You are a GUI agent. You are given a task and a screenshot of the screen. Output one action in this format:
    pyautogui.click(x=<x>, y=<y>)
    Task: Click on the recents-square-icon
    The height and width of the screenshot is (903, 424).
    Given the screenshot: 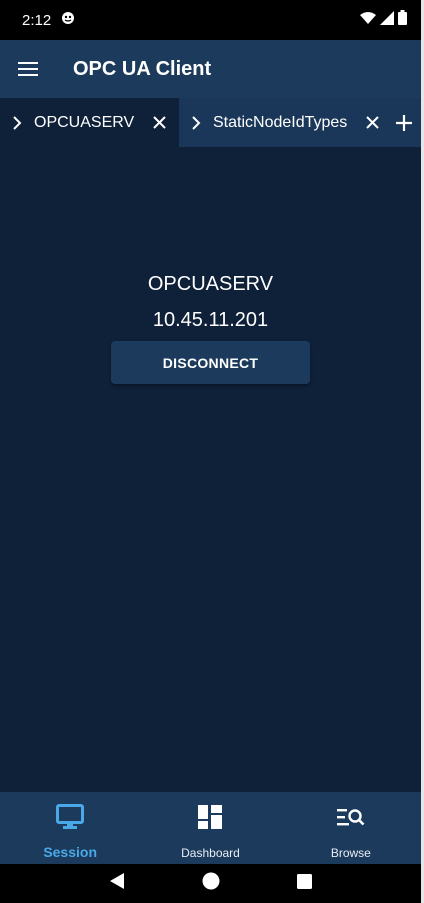 What is the action you would take?
    pyautogui.click(x=305, y=881)
    